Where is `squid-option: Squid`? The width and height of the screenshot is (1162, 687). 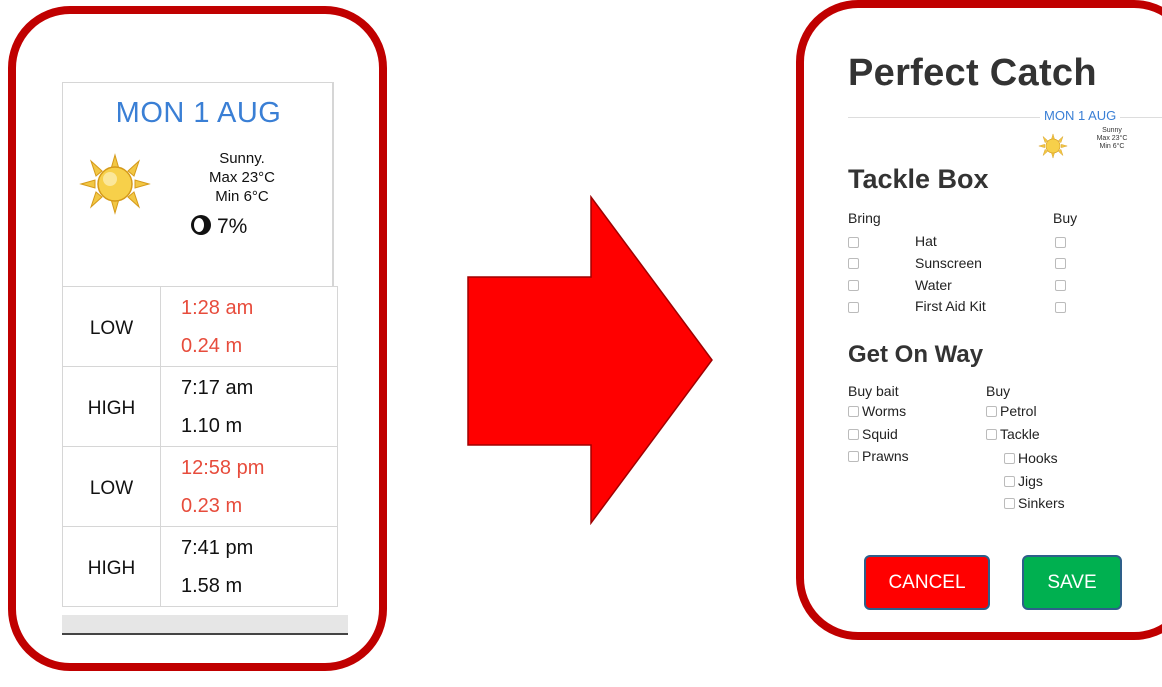 squid-option: Squid is located at coordinates (873, 434).